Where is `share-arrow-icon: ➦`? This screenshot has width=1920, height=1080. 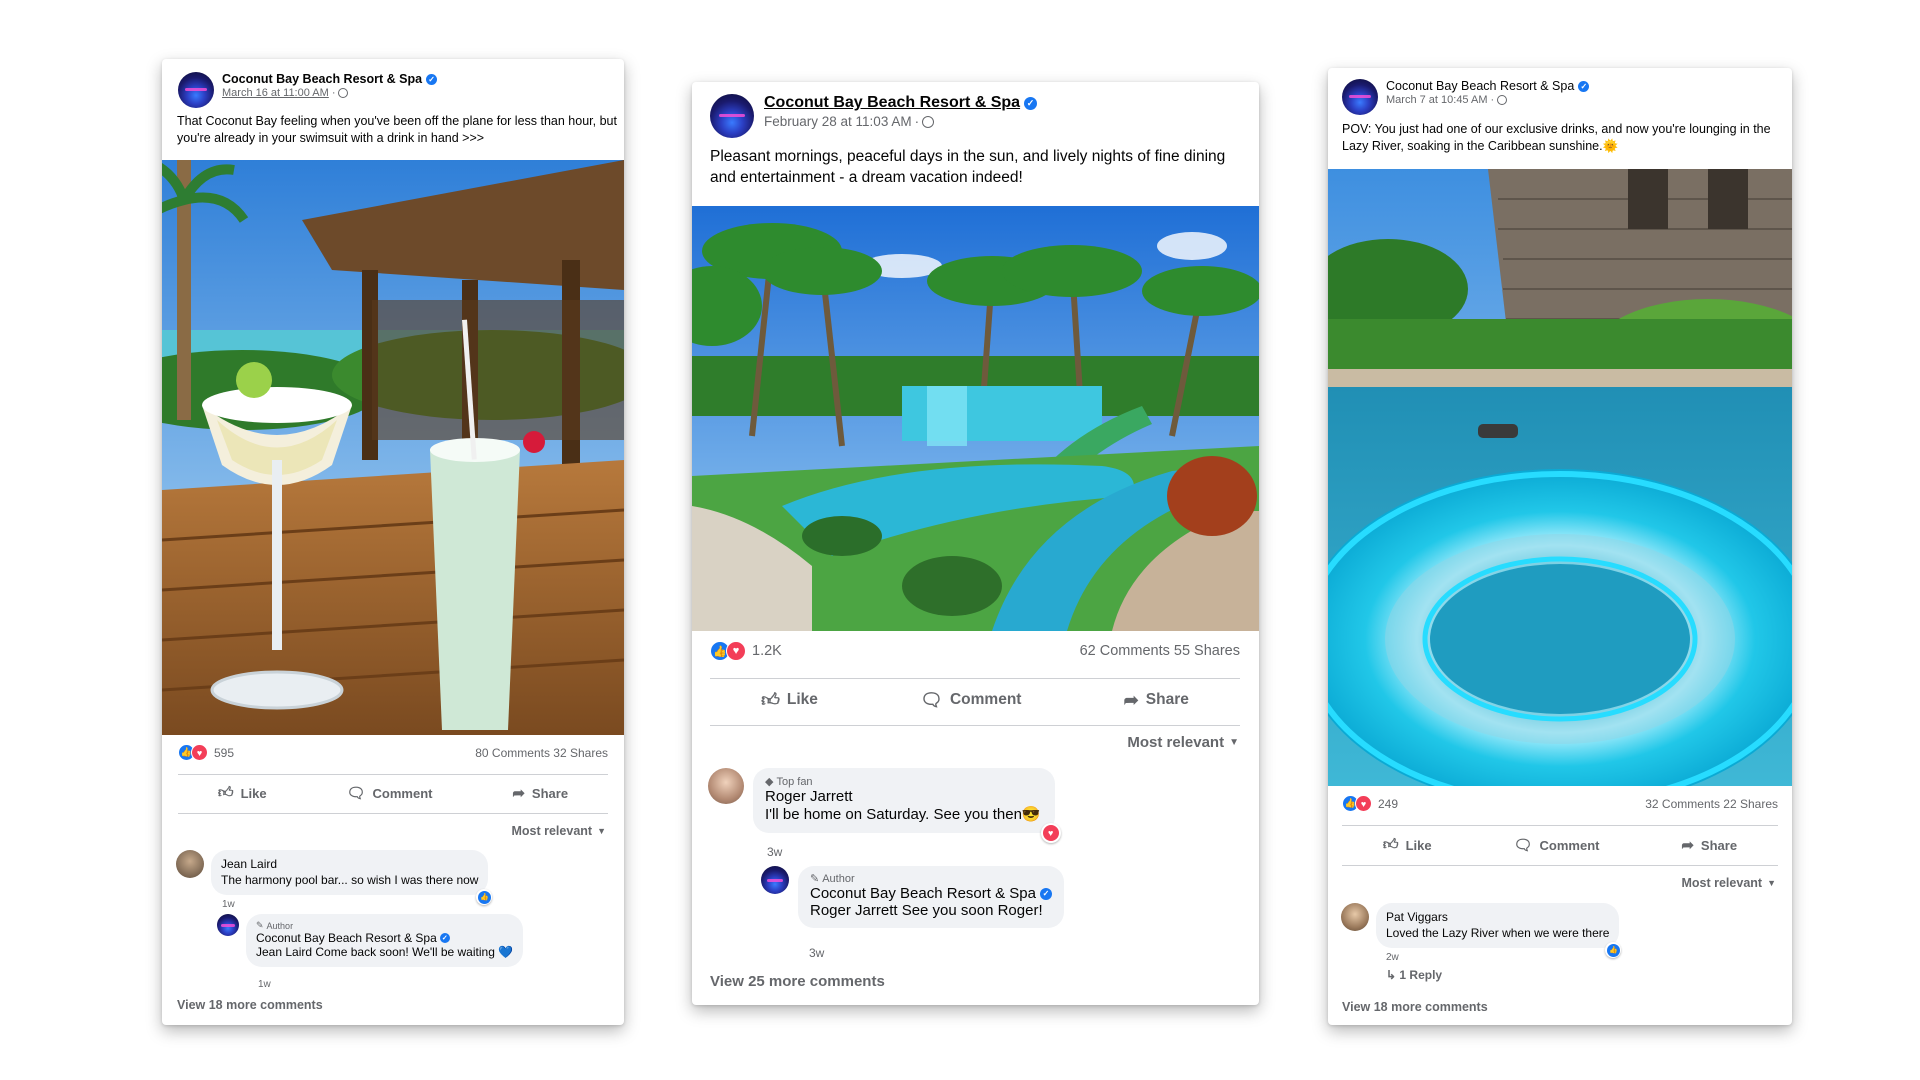 share-arrow-icon: ➦ is located at coordinates (1131, 699).